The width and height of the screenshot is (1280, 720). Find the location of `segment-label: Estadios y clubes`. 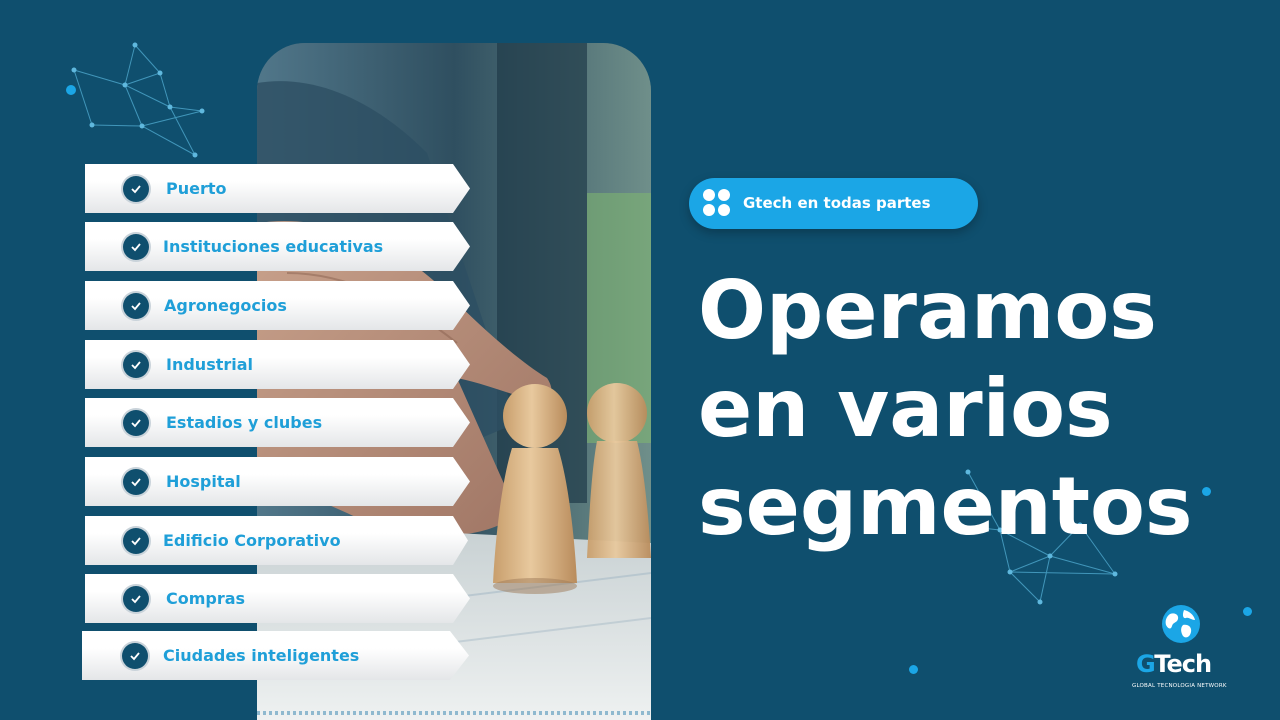

segment-label: Estadios y clubes is located at coordinates (244, 422).